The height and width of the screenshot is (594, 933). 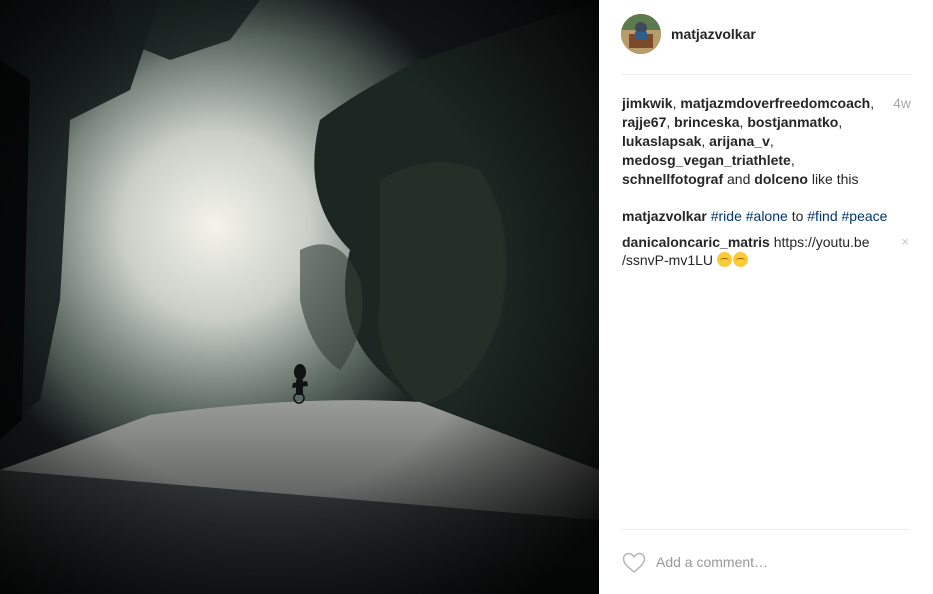 I want to click on like-heart-icon, so click(x=634, y=563).